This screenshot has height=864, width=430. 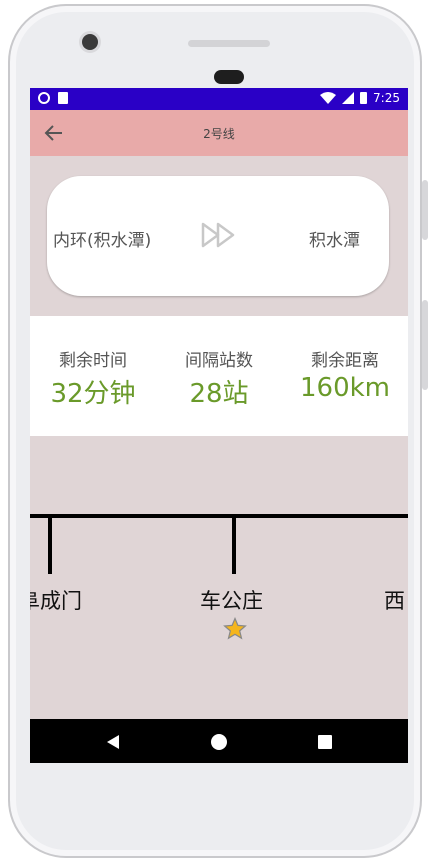 What do you see at coordinates (231, 600) in the screenshot?
I see `station-label: 车公庄` at bounding box center [231, 600].